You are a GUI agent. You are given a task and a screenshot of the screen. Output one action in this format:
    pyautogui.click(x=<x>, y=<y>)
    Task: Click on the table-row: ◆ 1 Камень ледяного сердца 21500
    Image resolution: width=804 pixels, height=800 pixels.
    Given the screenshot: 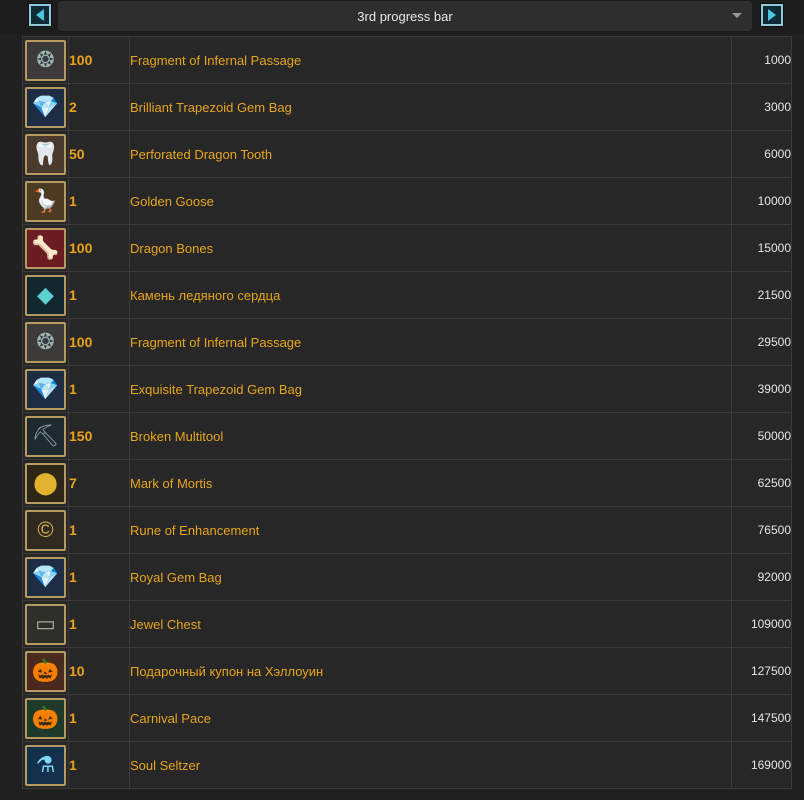 What is the action you would take?
    pyautogui.click(x=407, y=295)
    